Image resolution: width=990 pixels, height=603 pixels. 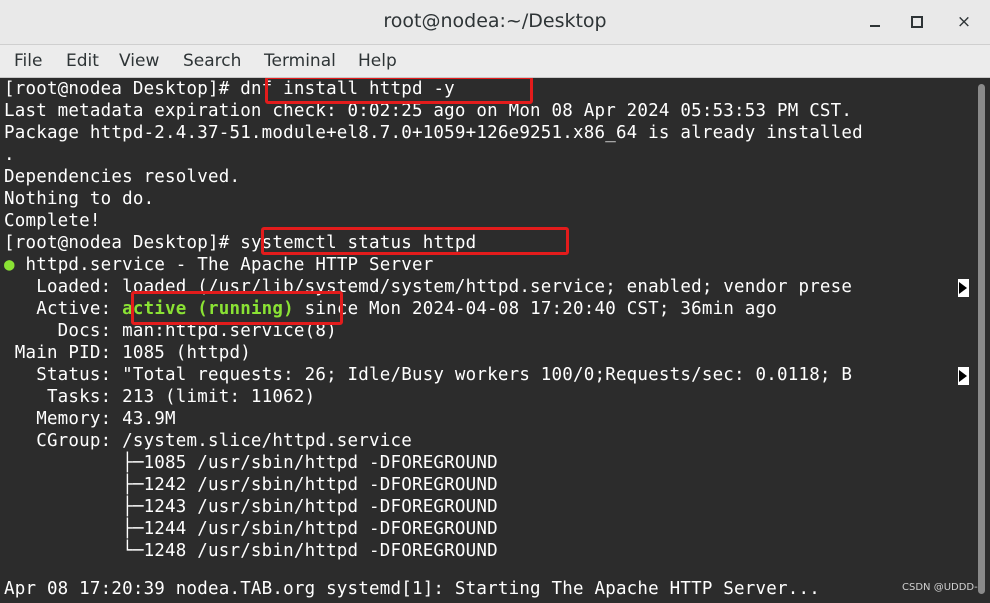 I want to click on menu-file: File, so click(x=28, y=61).